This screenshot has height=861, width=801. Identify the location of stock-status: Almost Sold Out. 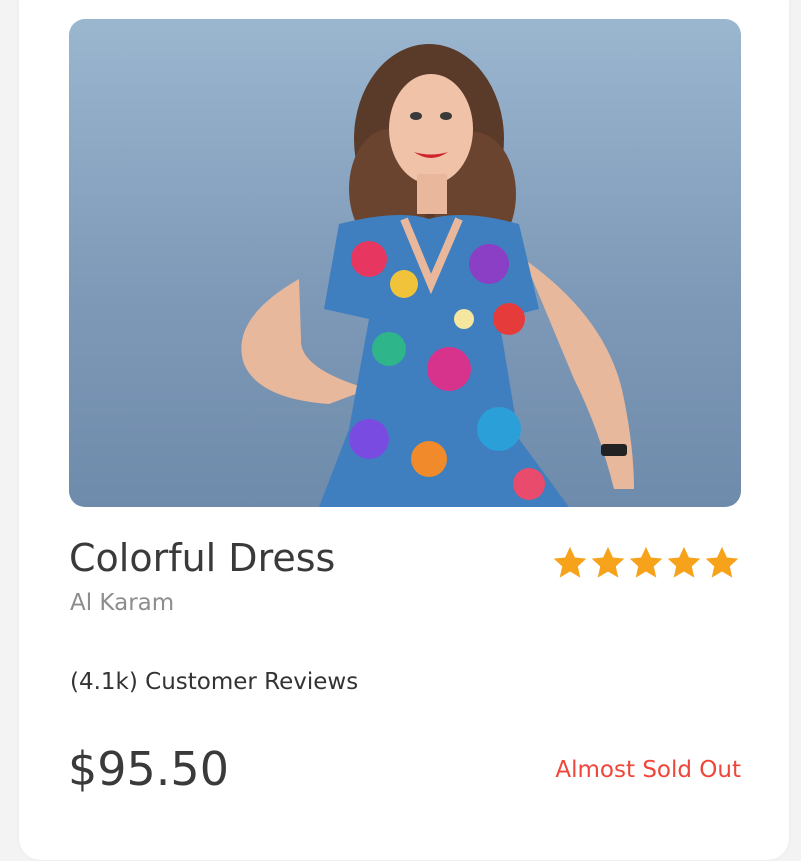
(648, 770).